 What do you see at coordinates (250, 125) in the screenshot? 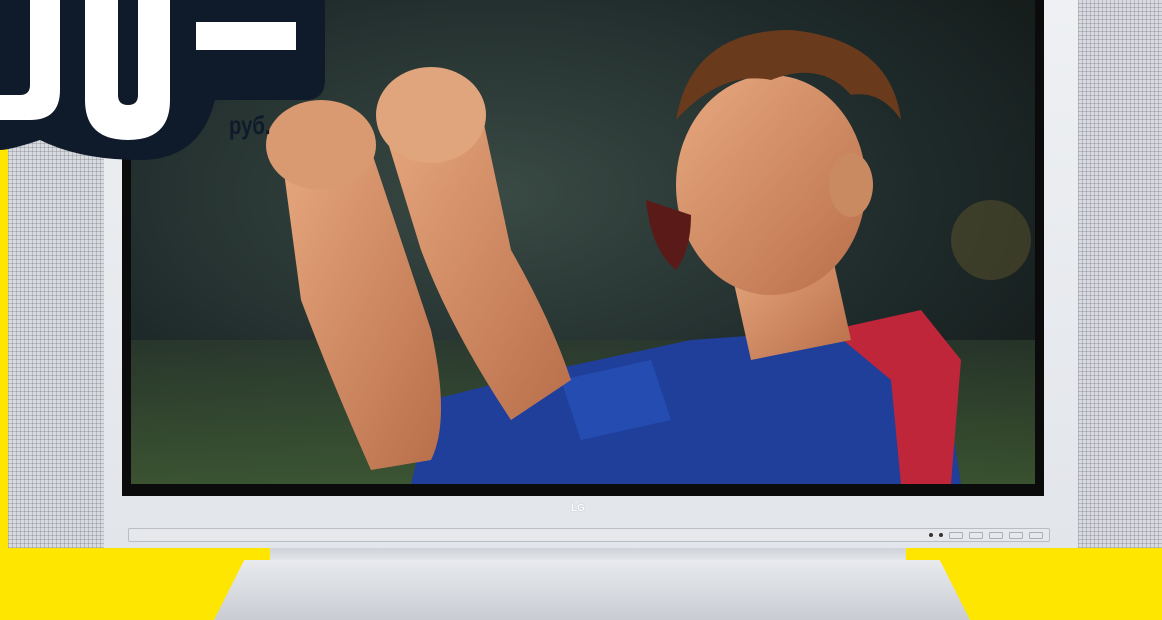
I see `currency-label: руб.` at bounding box center [250, 125].